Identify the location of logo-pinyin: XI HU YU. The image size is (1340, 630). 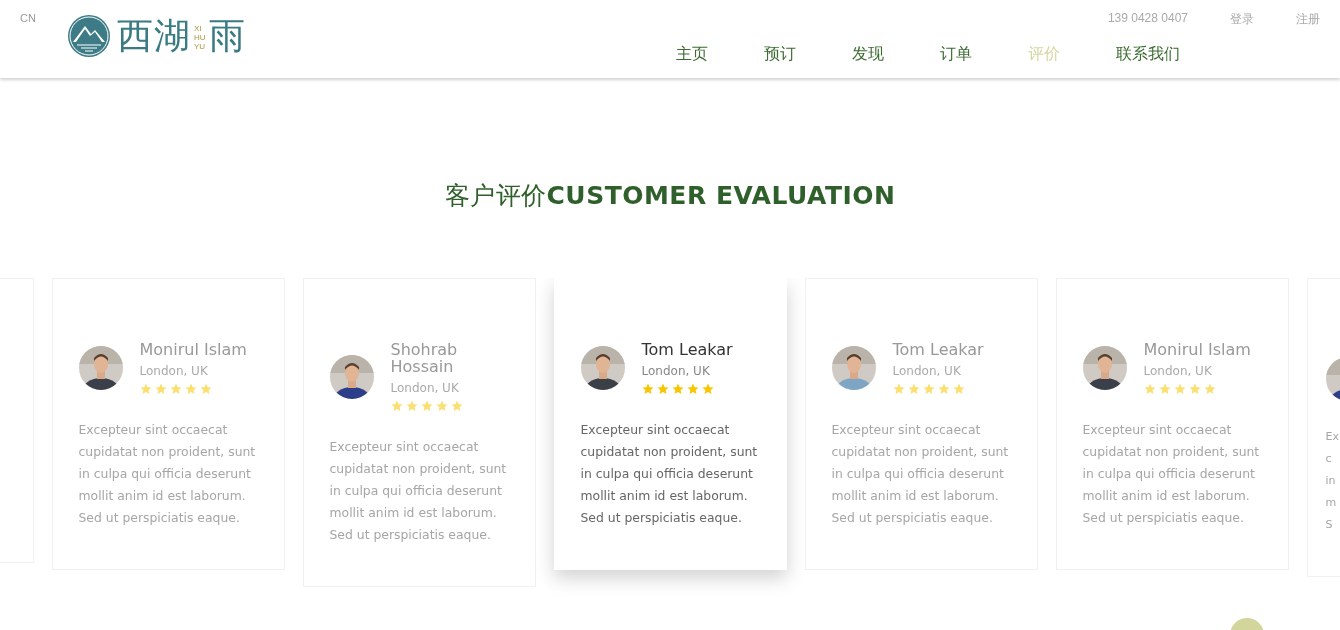
(200, 37).